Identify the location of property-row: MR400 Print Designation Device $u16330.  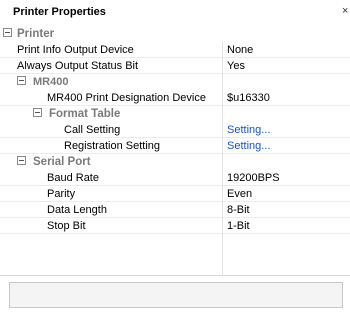
(175, 98).